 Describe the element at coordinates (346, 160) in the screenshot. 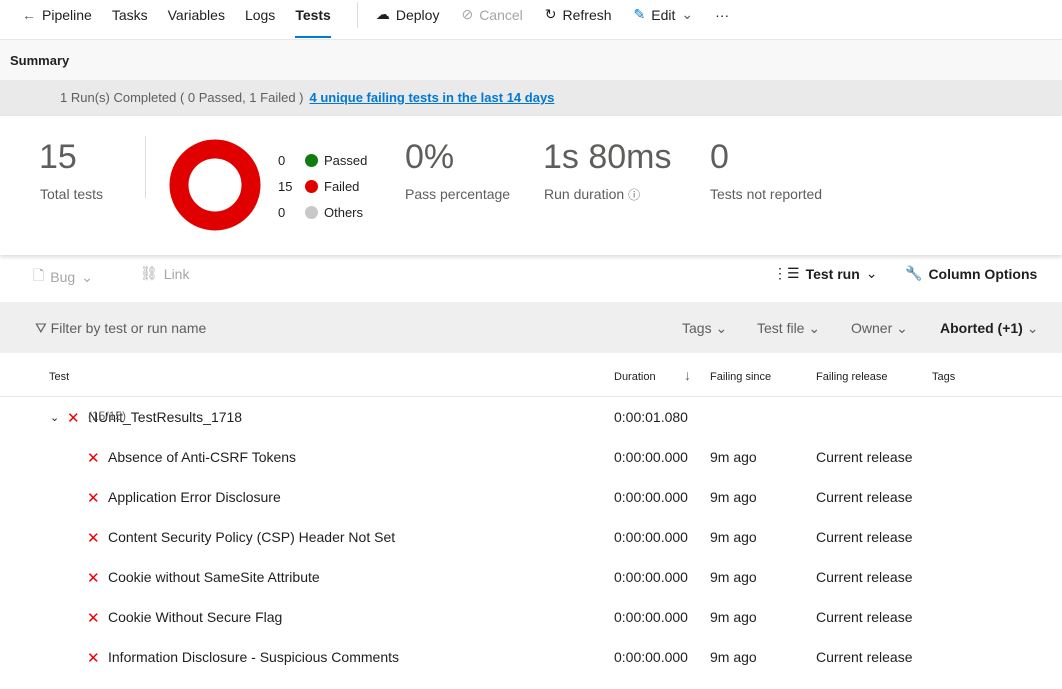

I see `legend-label: Passed` at that location.